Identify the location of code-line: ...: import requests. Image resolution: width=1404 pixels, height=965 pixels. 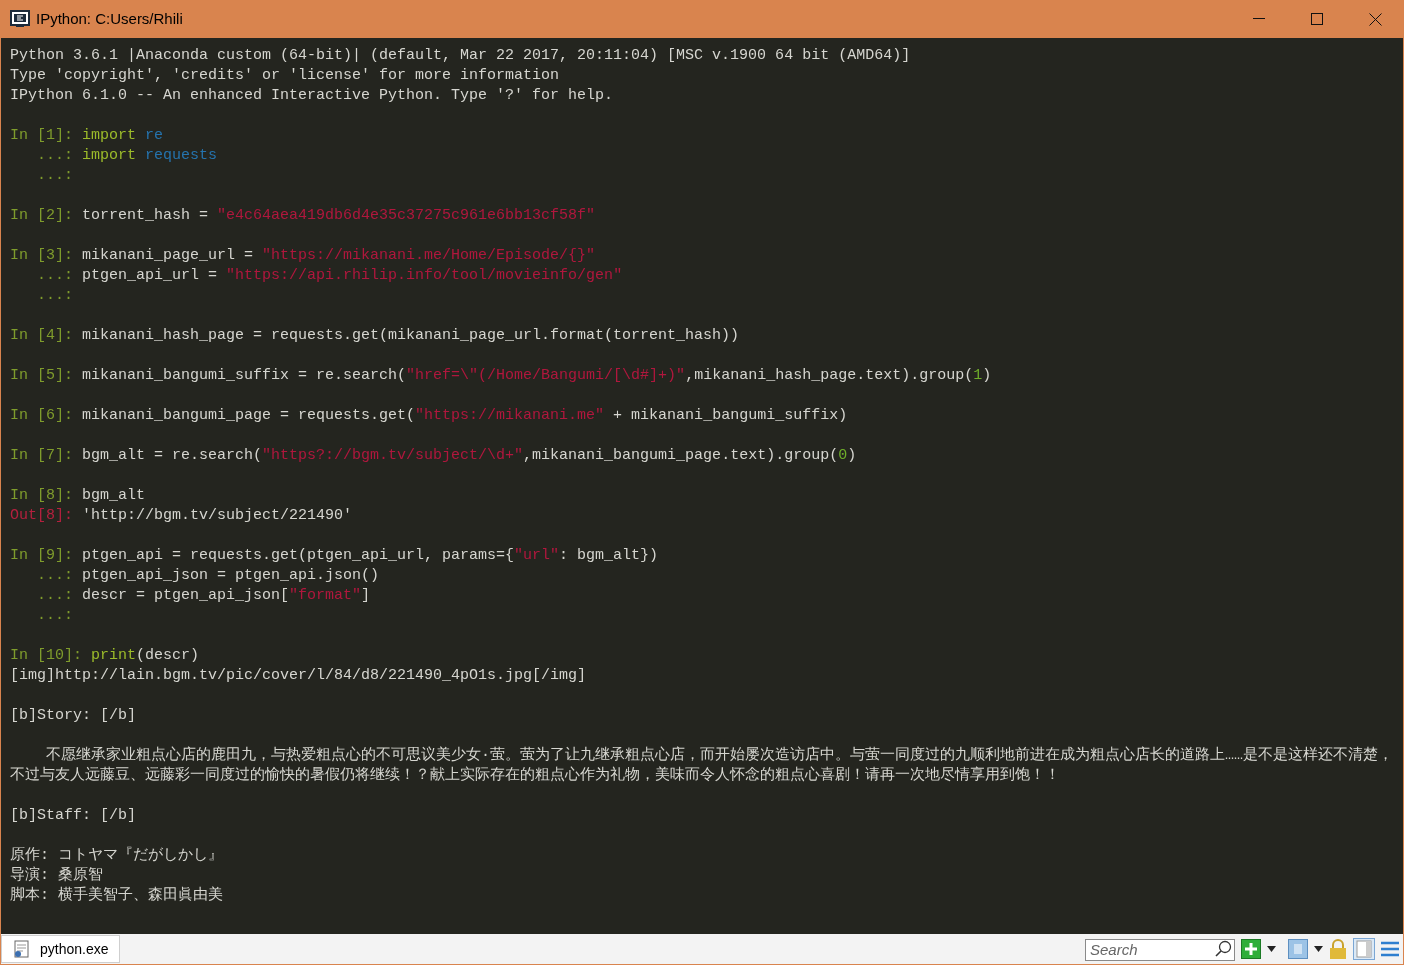
(127, 156).